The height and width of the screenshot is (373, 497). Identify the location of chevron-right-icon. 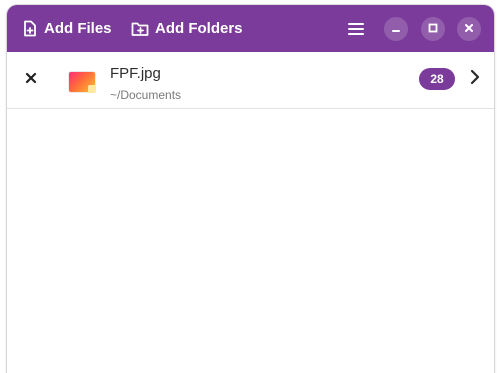
(475, 79).